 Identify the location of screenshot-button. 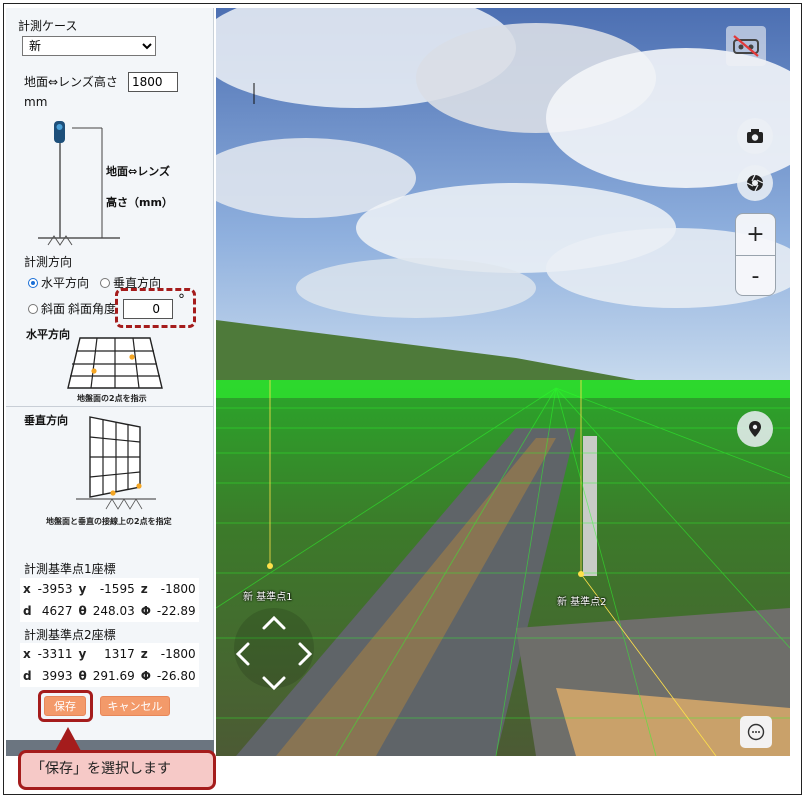
(755, 136).